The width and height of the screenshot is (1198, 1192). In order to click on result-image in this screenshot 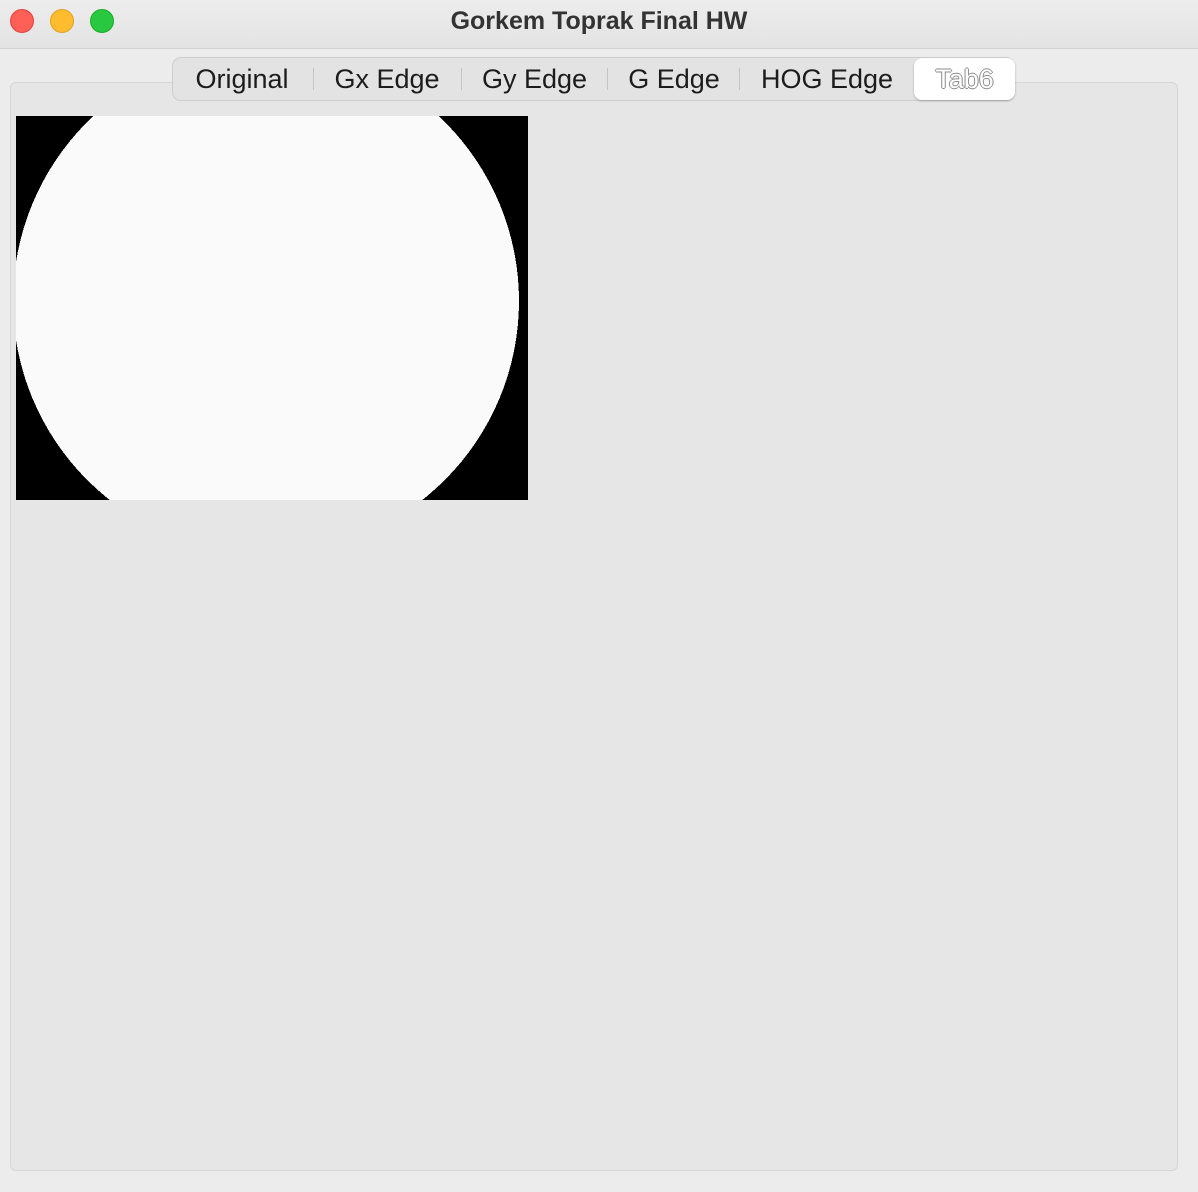, I will do `click(272, 308)`.